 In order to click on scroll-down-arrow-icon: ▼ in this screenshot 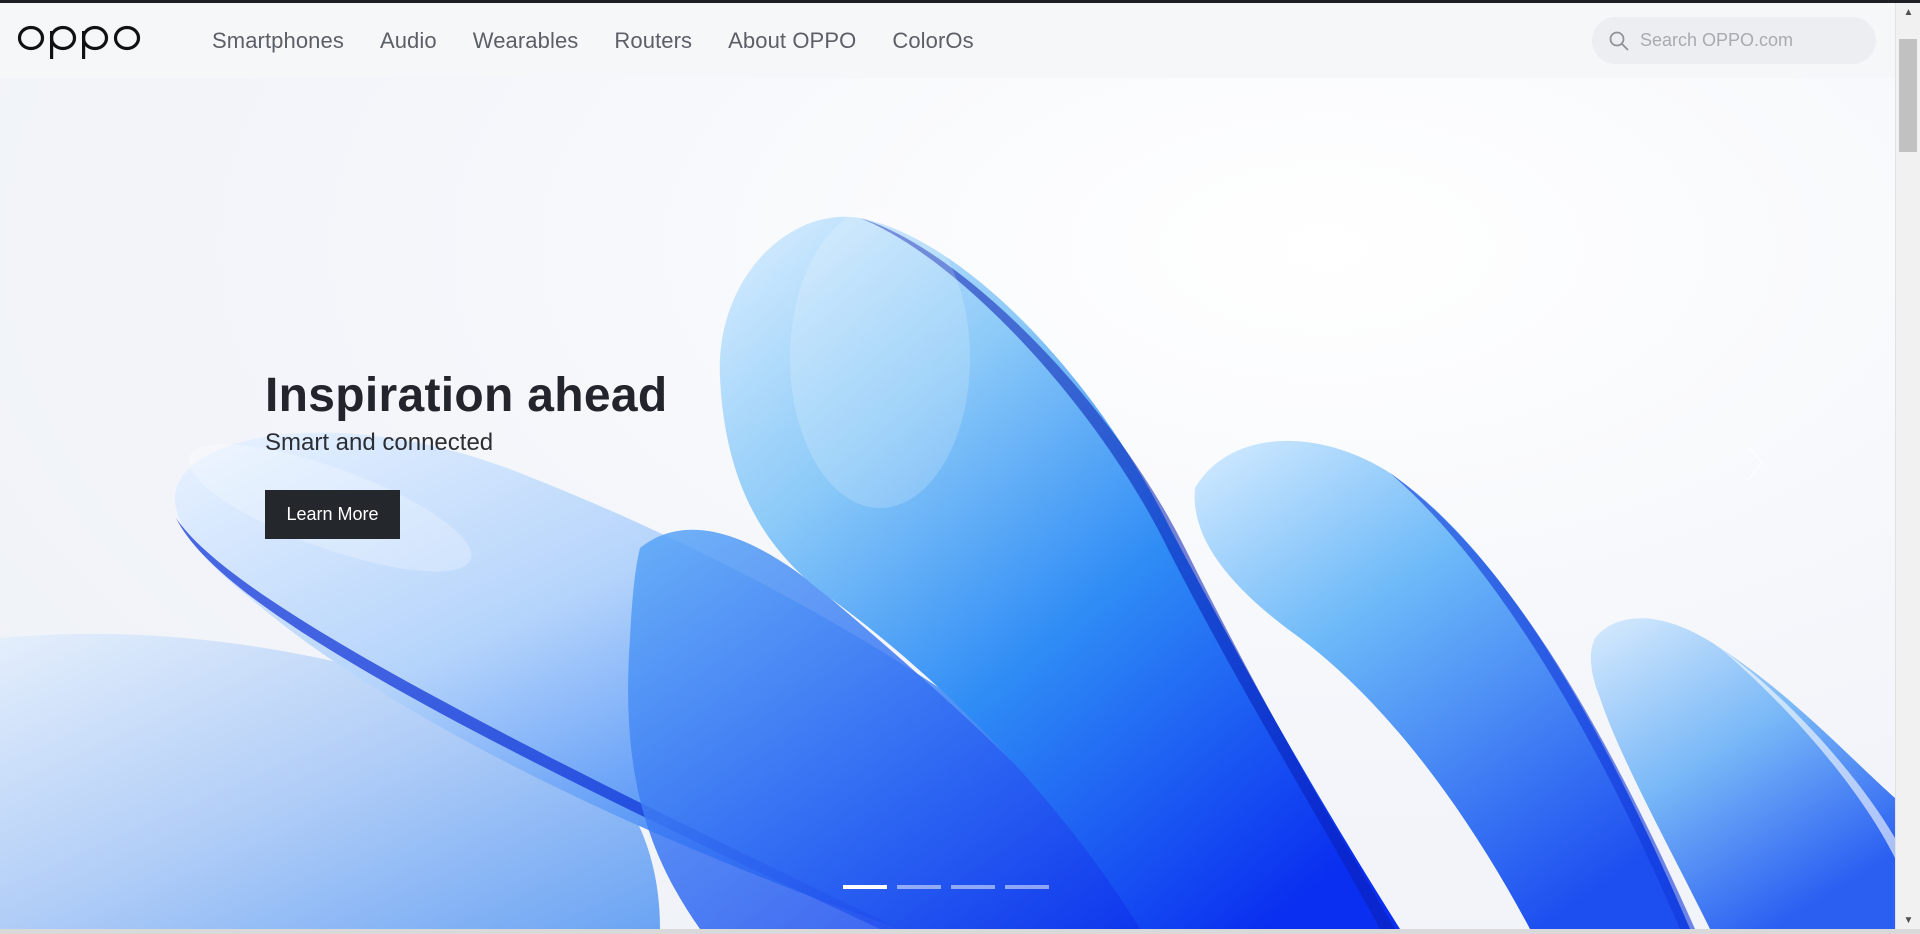, I will do `click(1908, 920)`.